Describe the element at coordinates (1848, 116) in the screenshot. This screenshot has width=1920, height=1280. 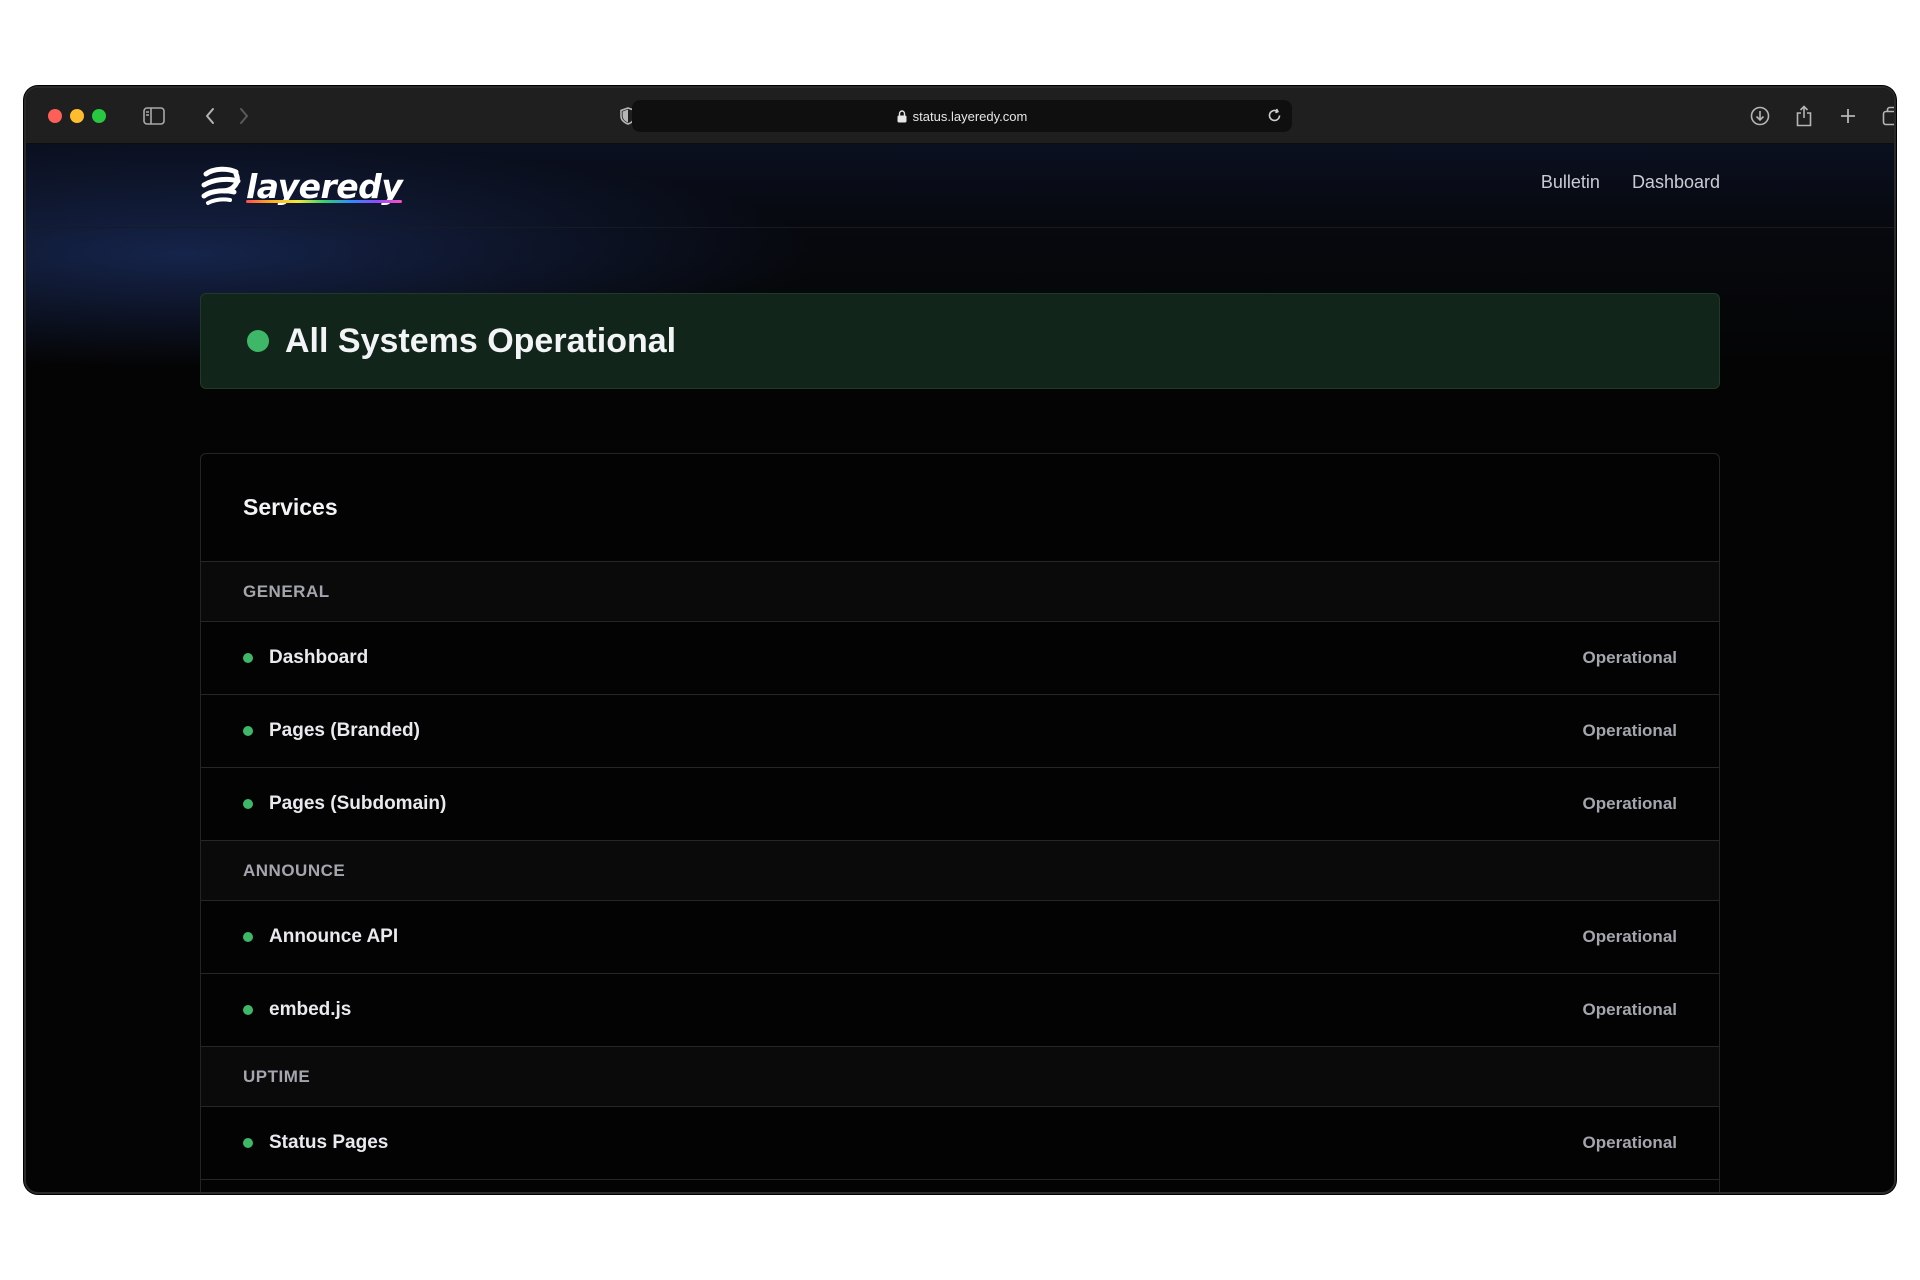
I see `new-tab-plus-icon` at that location.